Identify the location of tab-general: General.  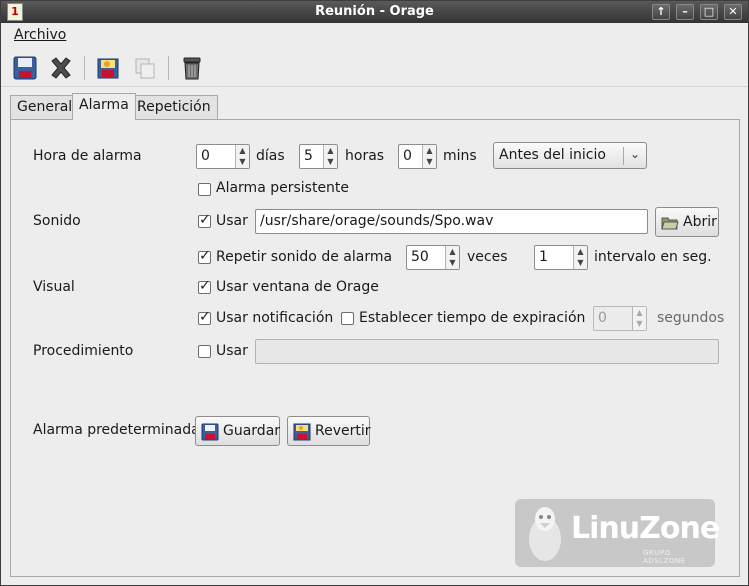
(45, 107).